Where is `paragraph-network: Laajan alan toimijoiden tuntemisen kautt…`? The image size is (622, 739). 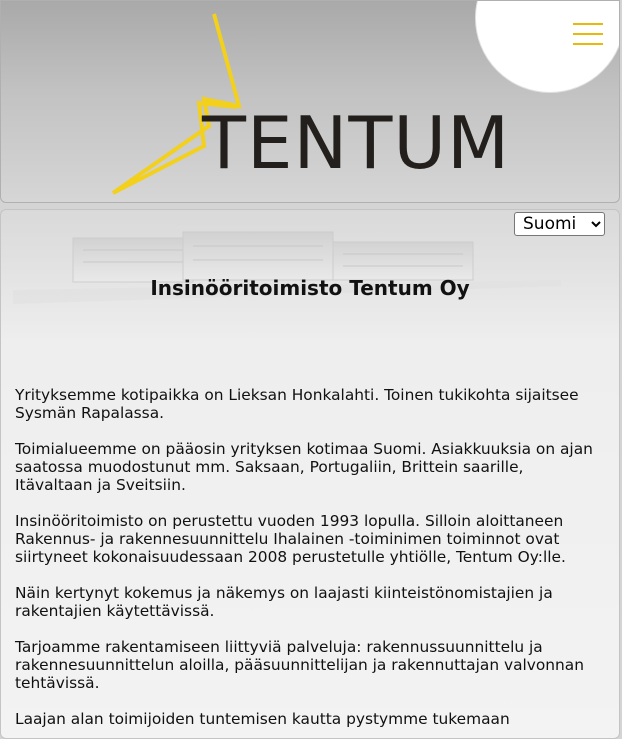
paragraph-network: Laajan alan toimijoiden tuntemisen kautt… is located at coordinates (262, 719).